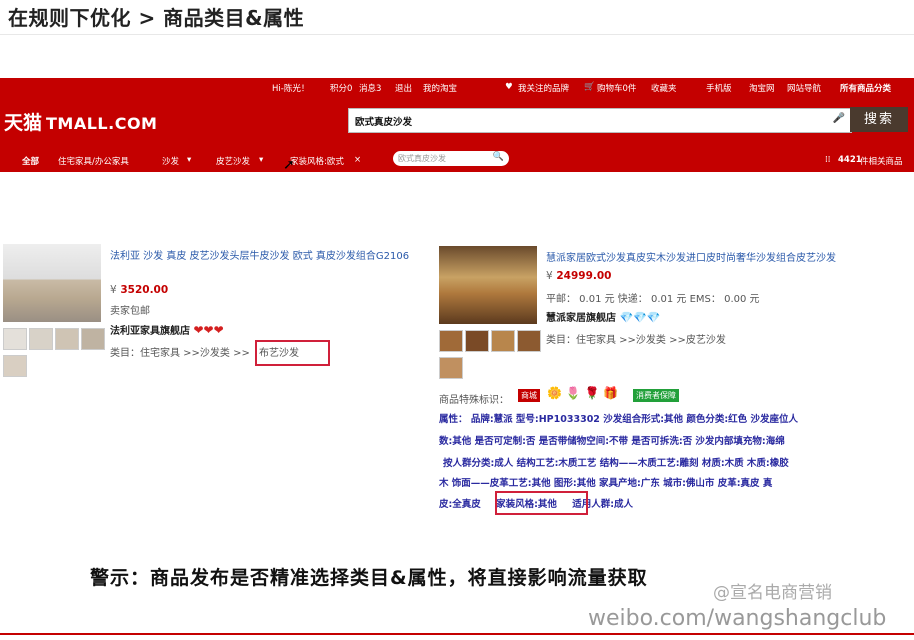 The height and width of the screenshot is (640, 914). I want to click on product2-category: 类目：住宅家具 >>沙发类 >>皮艺沙发, so click(636, 340).